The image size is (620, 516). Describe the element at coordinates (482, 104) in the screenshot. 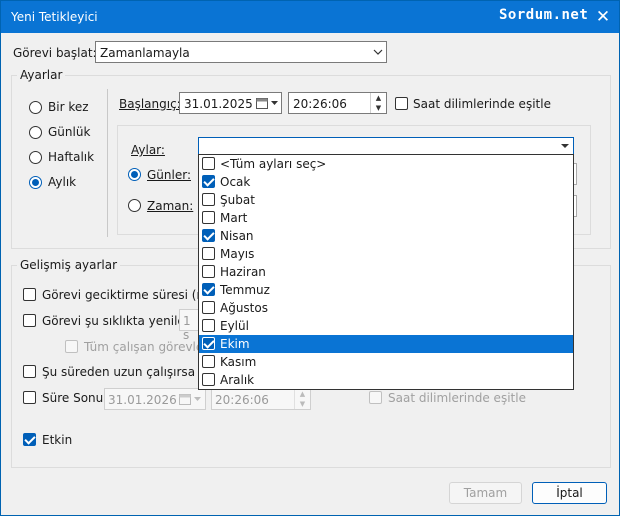

I see `sync-timezone-label: Saat dilimlerinde eşitle` at that location.